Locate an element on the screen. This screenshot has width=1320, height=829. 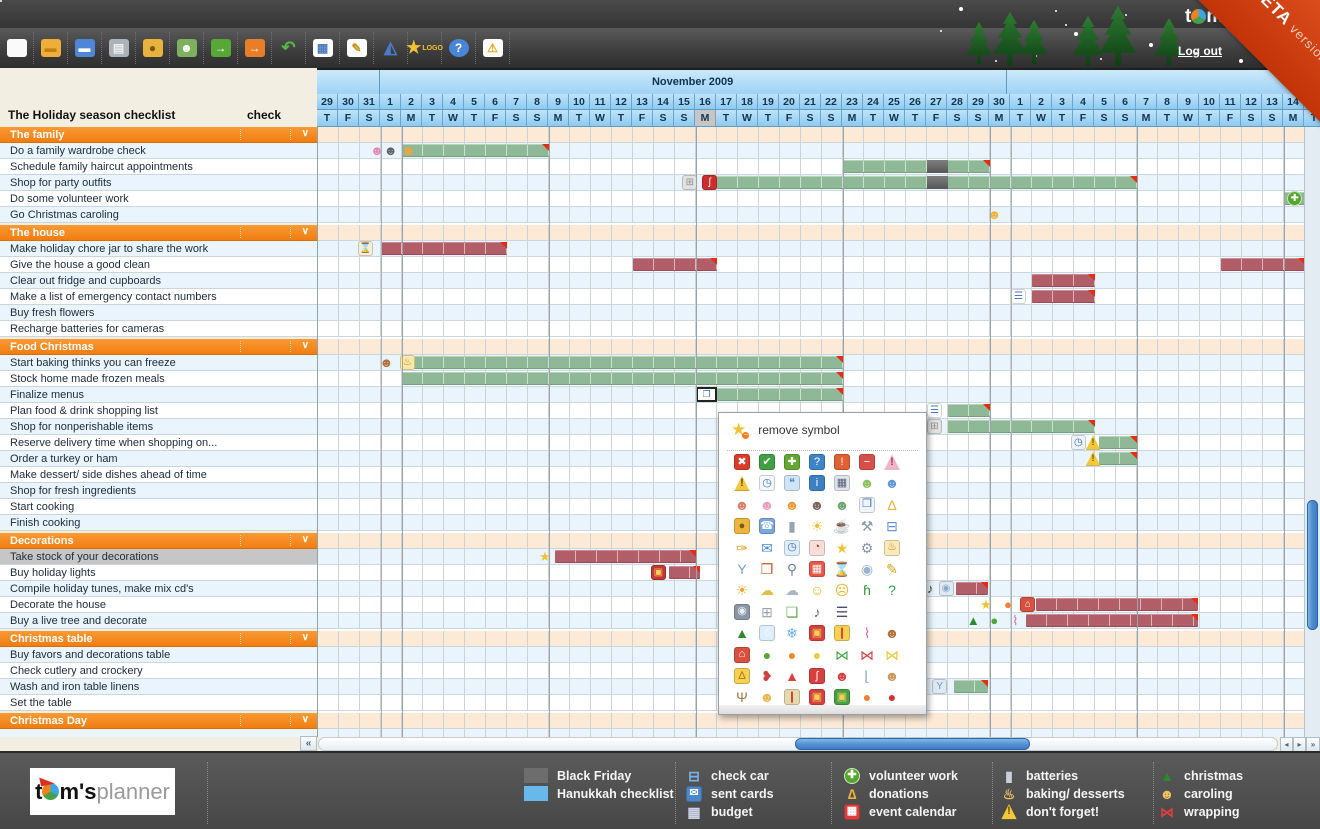
help-button: ? is located at coordinates (459, 48).